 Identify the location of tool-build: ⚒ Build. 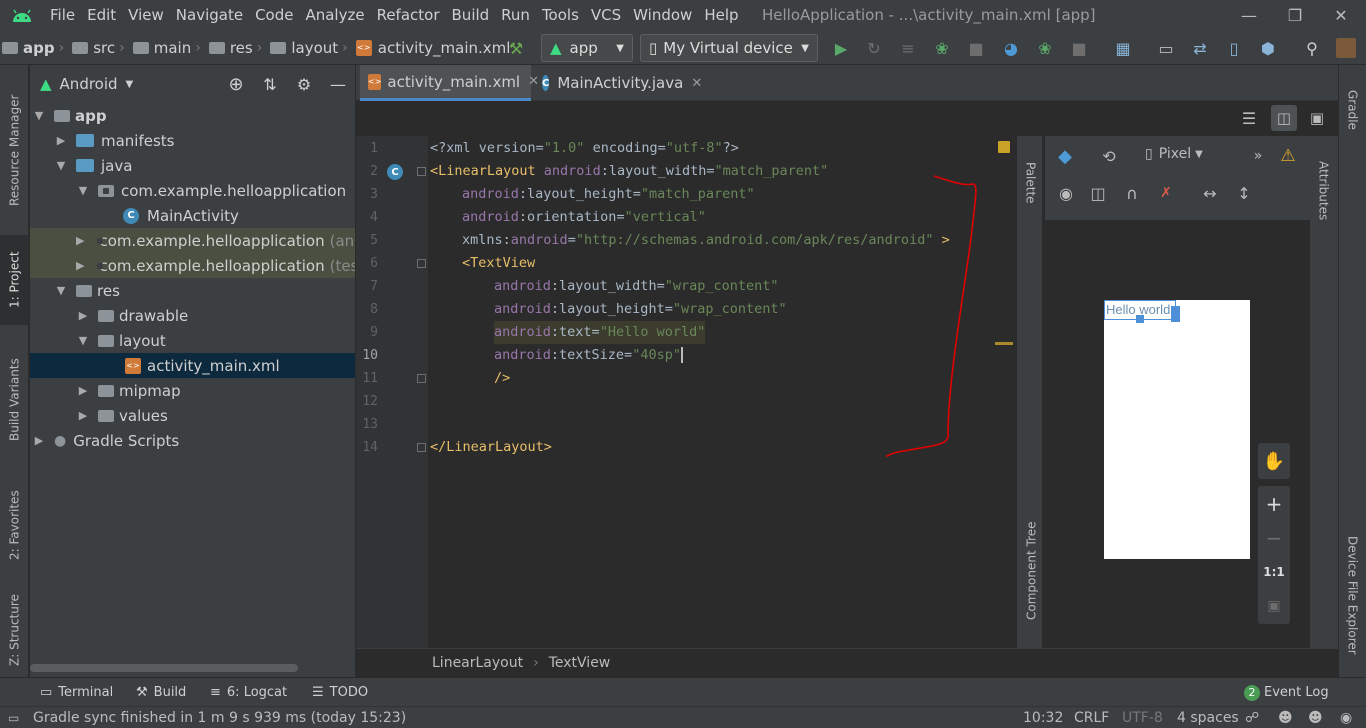
(161, 692).